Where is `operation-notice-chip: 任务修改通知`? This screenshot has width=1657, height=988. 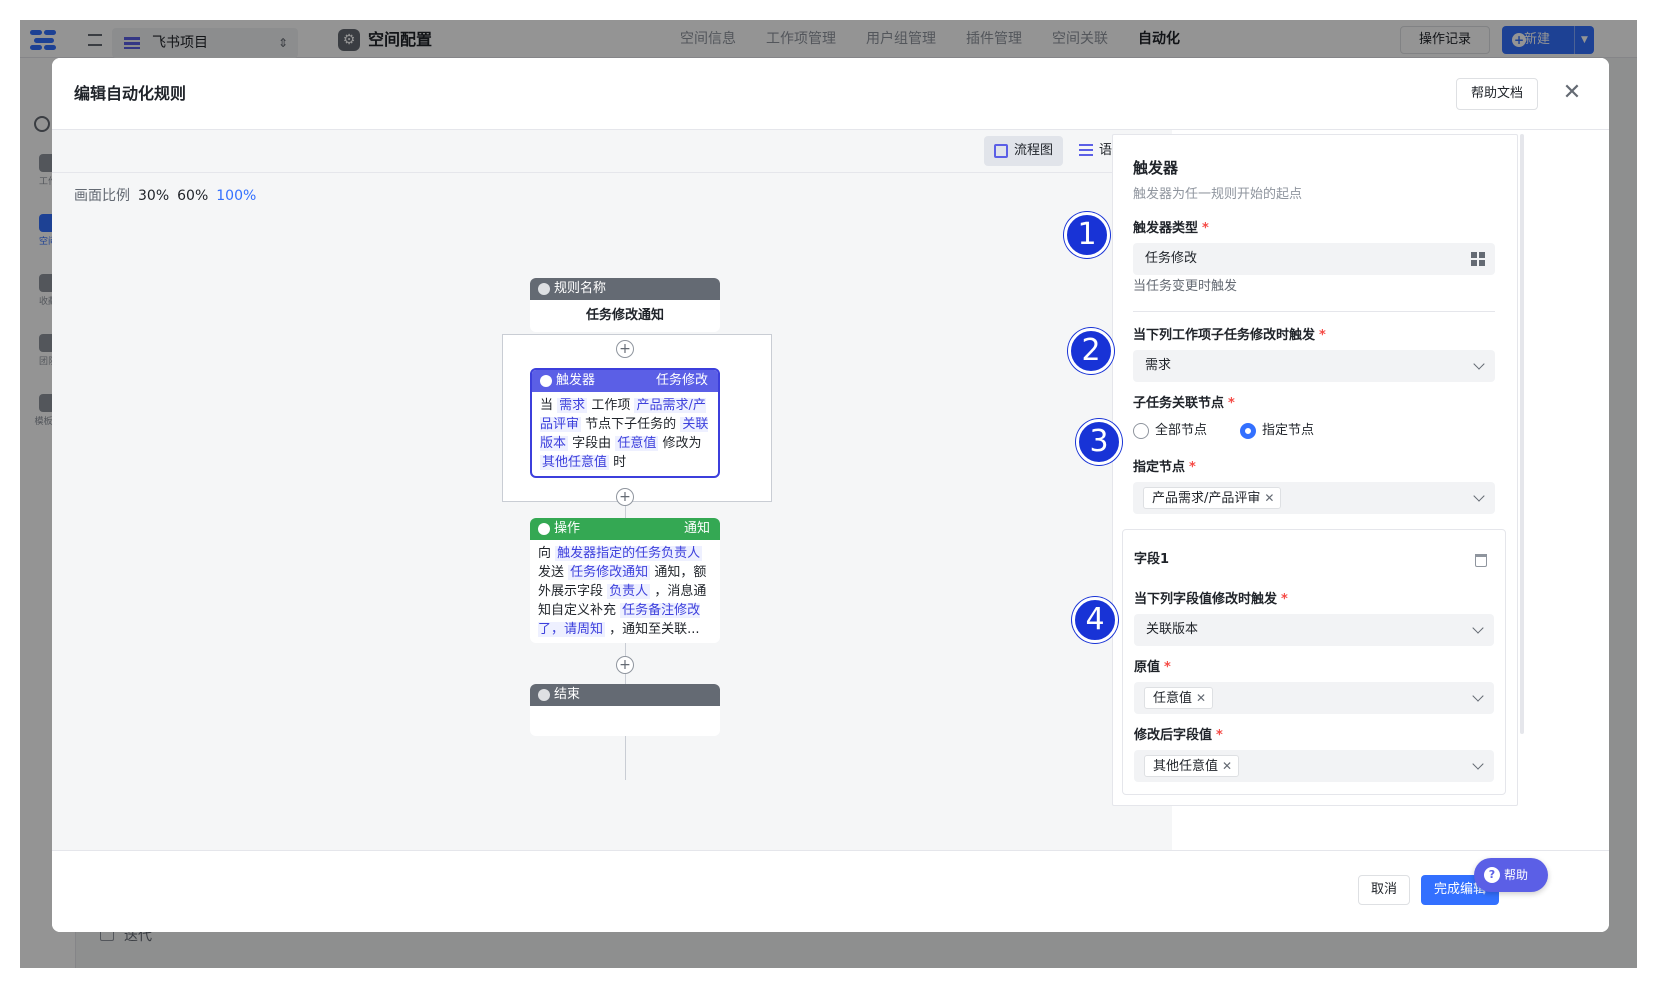 operation-notice-chip: 任务修改通知 is located at coordinates (609, 572).